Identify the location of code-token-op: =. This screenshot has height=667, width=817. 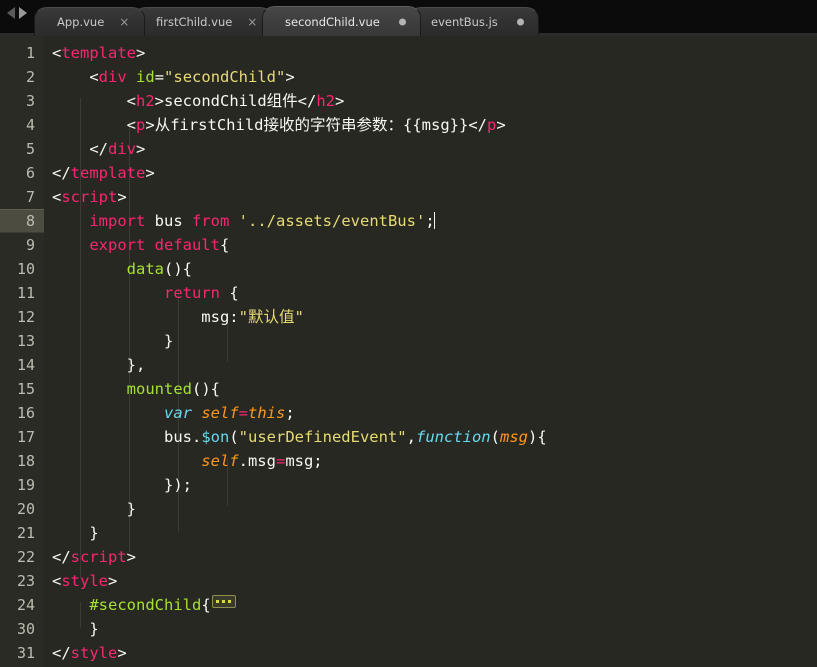
(243, 413).